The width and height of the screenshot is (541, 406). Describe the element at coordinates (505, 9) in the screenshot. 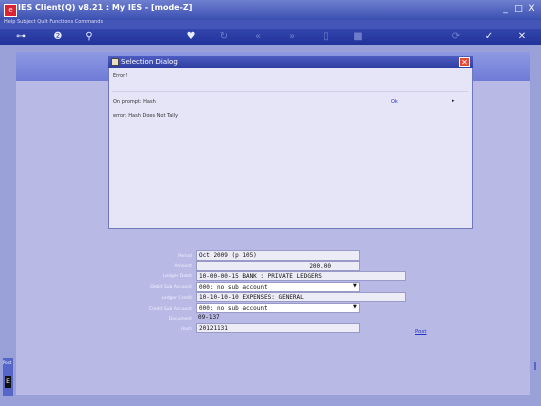

I see `minimize-button: _` at that location.